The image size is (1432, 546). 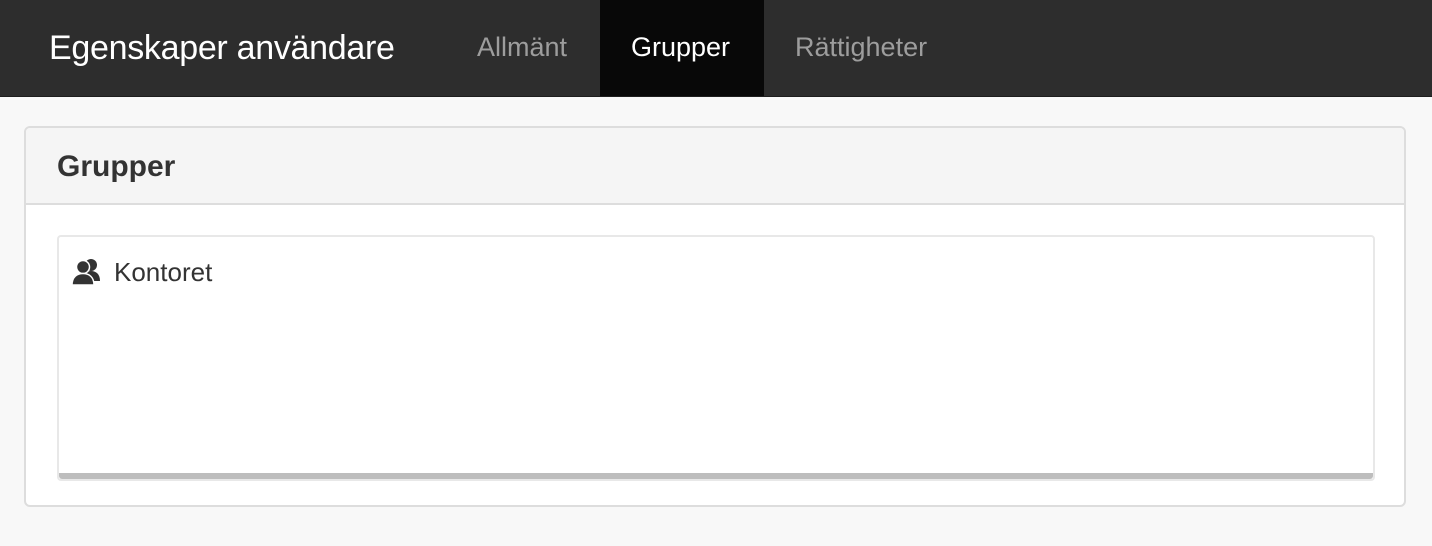 I want to click on list-item-group: Kontoret, so click(x=141, y=272).